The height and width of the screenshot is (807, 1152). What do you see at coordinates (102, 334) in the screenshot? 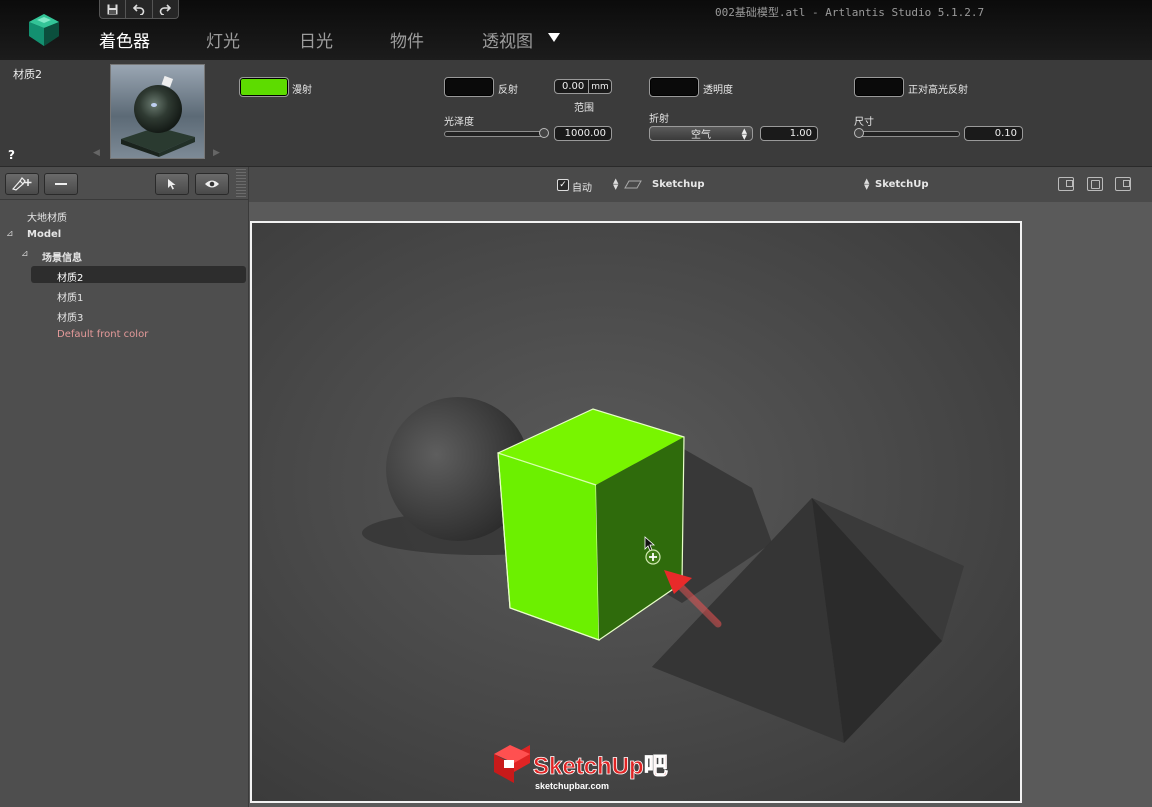
I see `tree-item-default-color: Default front color` at bounding box center [102, 334].